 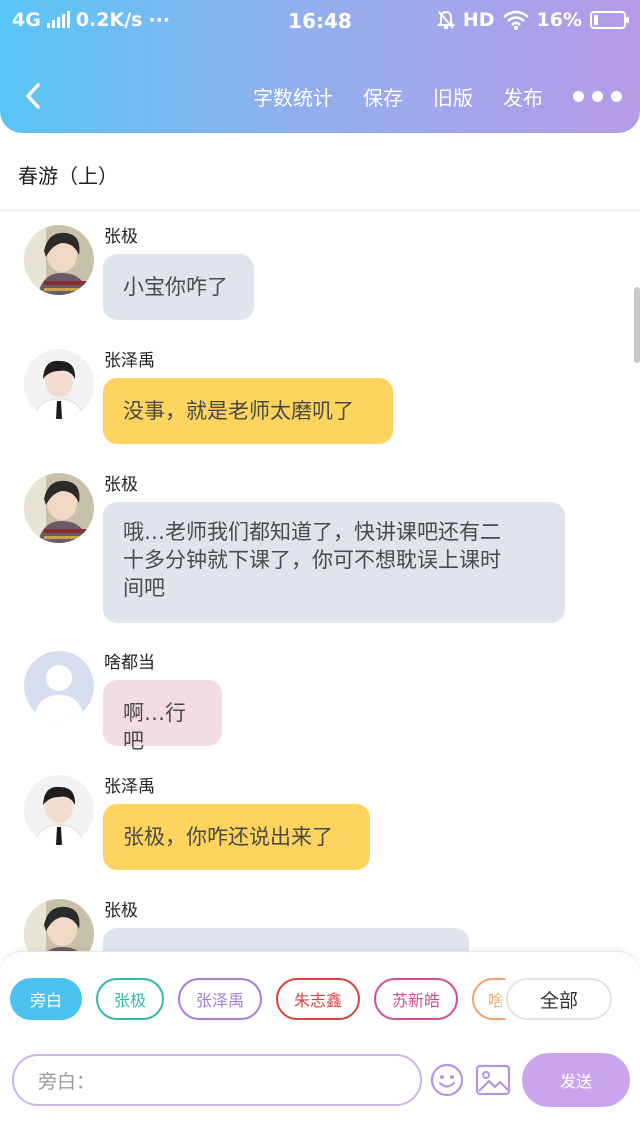 I want to click on chip-label: 朱志鑫, so click(x=317, y=1000).